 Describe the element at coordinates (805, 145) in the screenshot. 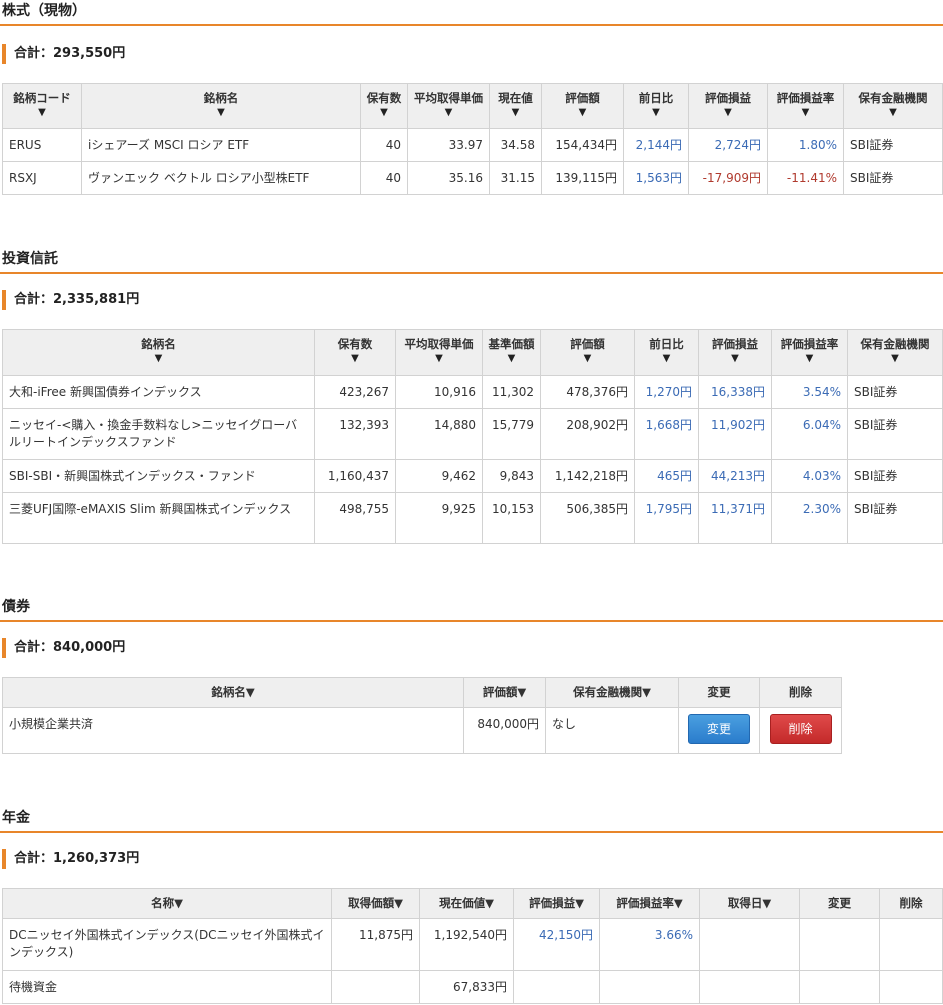

I see `stock-plrate: 1.80%` at that location.